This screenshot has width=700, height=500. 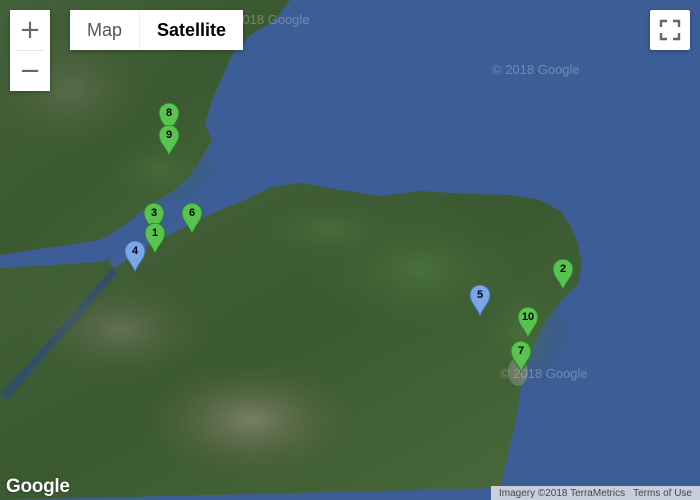 I want to click on marker-label: 2, so click(x=563, y=269).